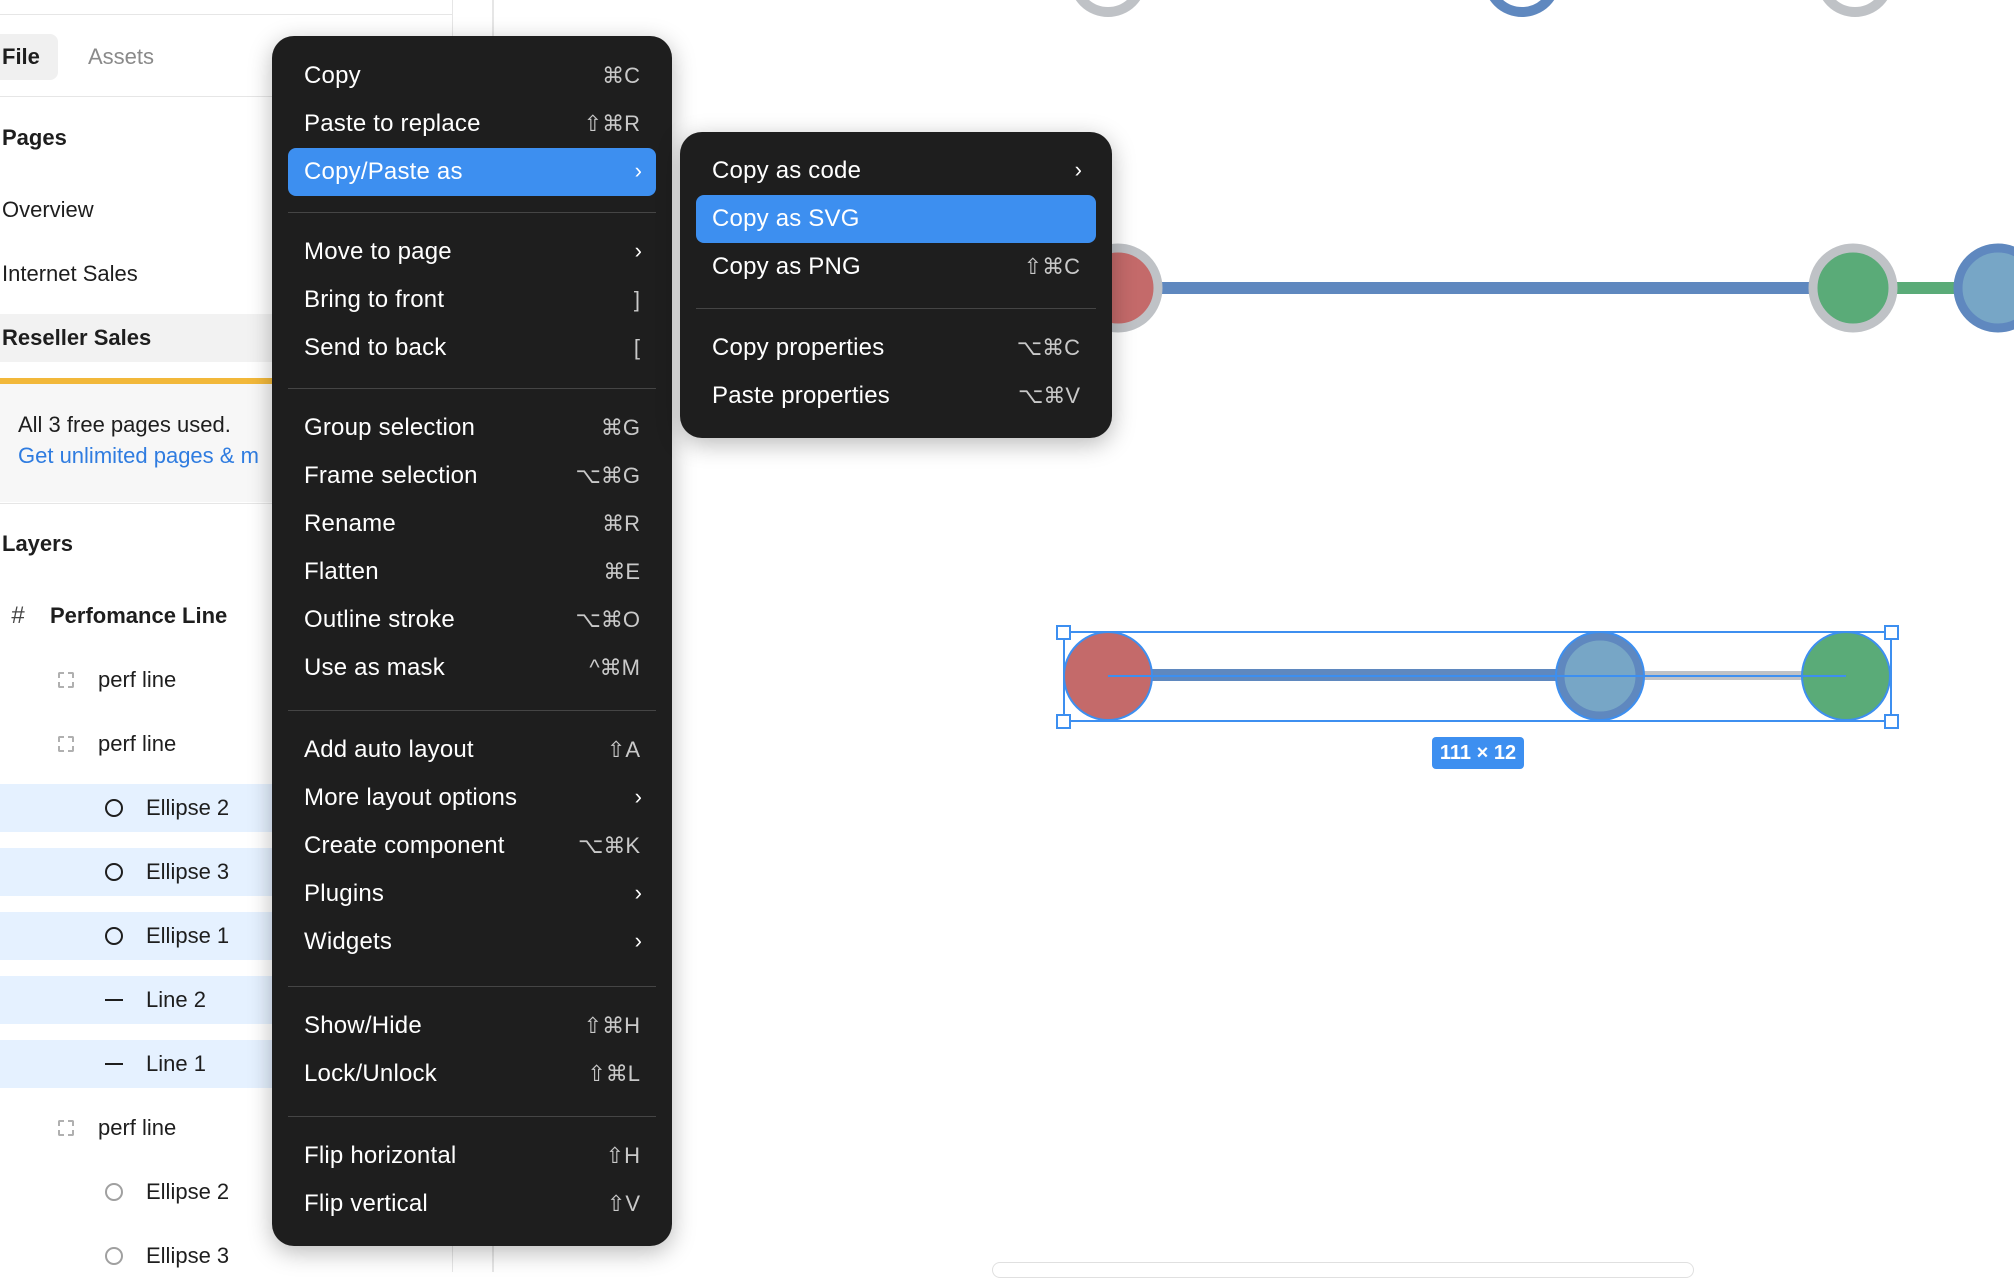 This screenshot has height=1278, width=2014. Describe the element at coordinates (34, 137) in the screenshot. I see `pages-title: Pages` at that location.